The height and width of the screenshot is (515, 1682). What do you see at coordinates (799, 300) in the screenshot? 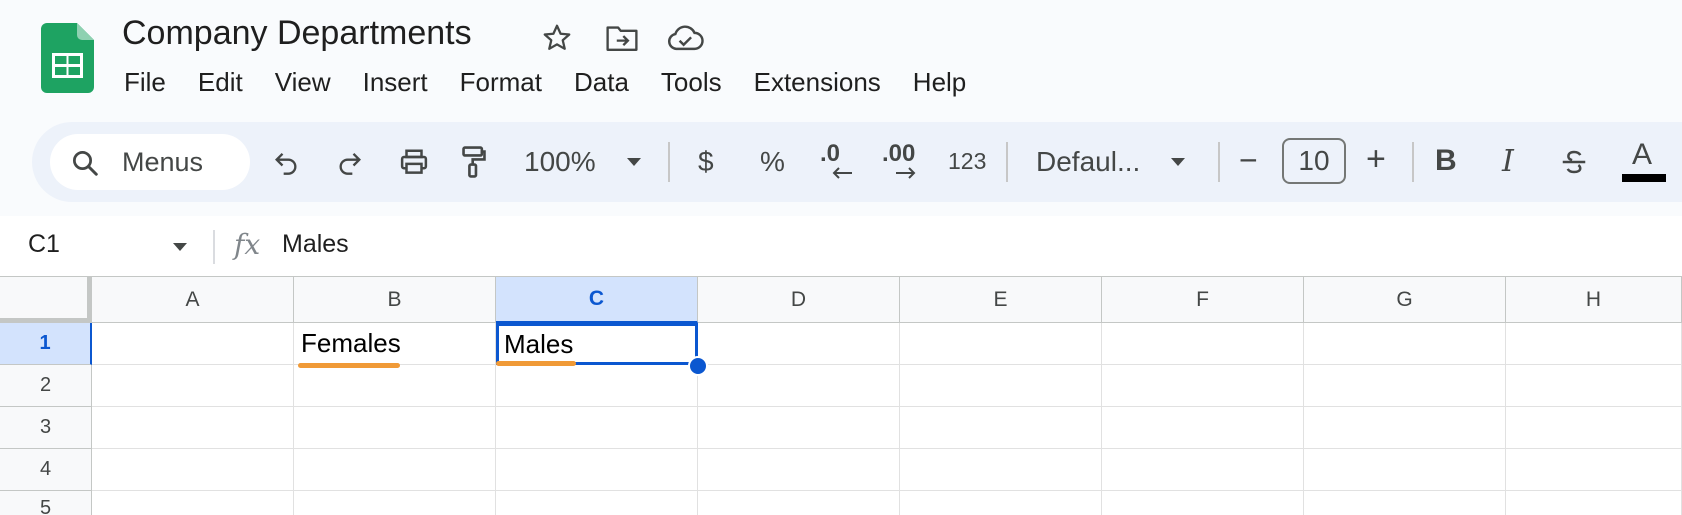
I see `column-header-d: D` at bounding box center [799, 300].